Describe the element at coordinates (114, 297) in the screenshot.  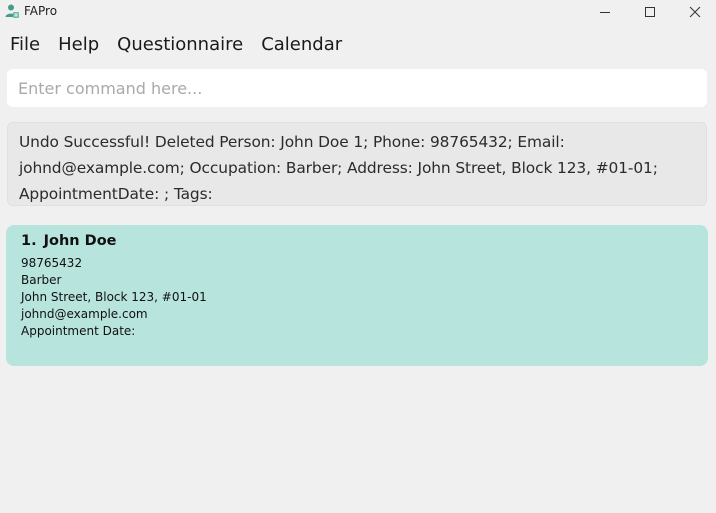
I see `person-address: John Street, Block 123, #01-01` at that location.